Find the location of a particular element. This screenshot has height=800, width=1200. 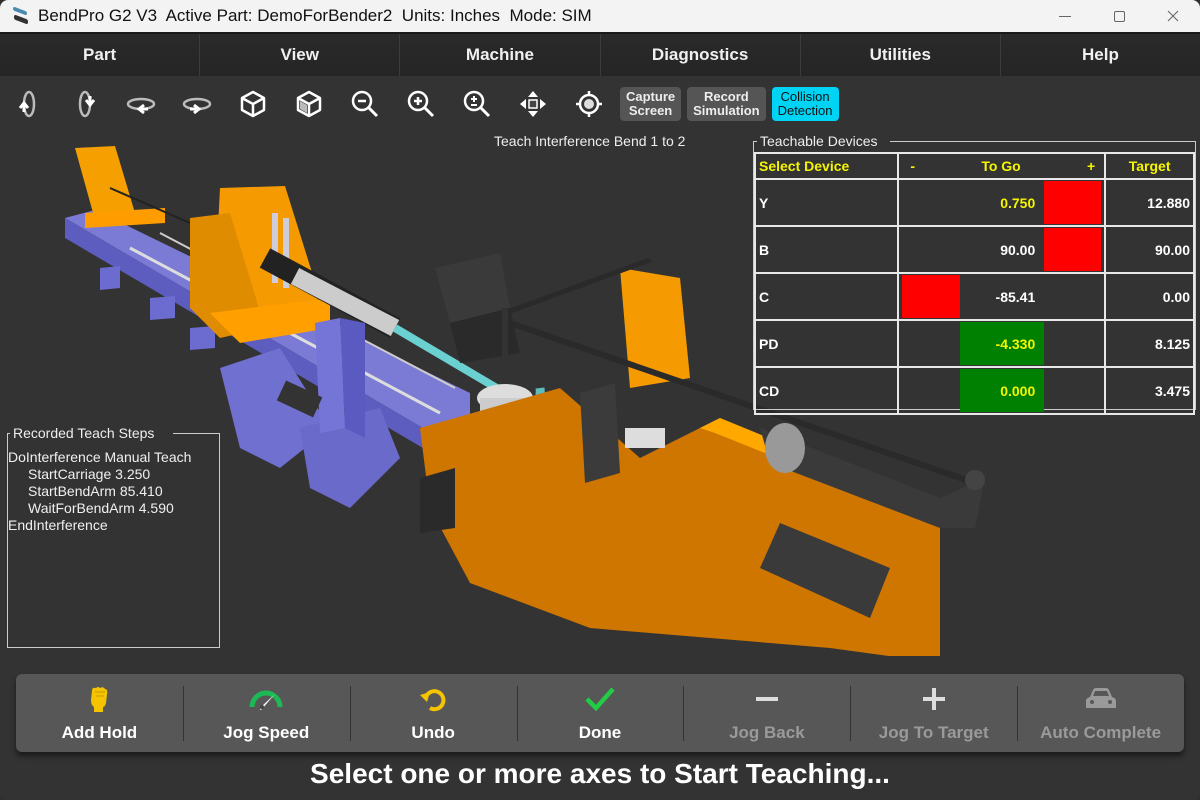

zoom-out-icon is located at coordinates (365, 104).